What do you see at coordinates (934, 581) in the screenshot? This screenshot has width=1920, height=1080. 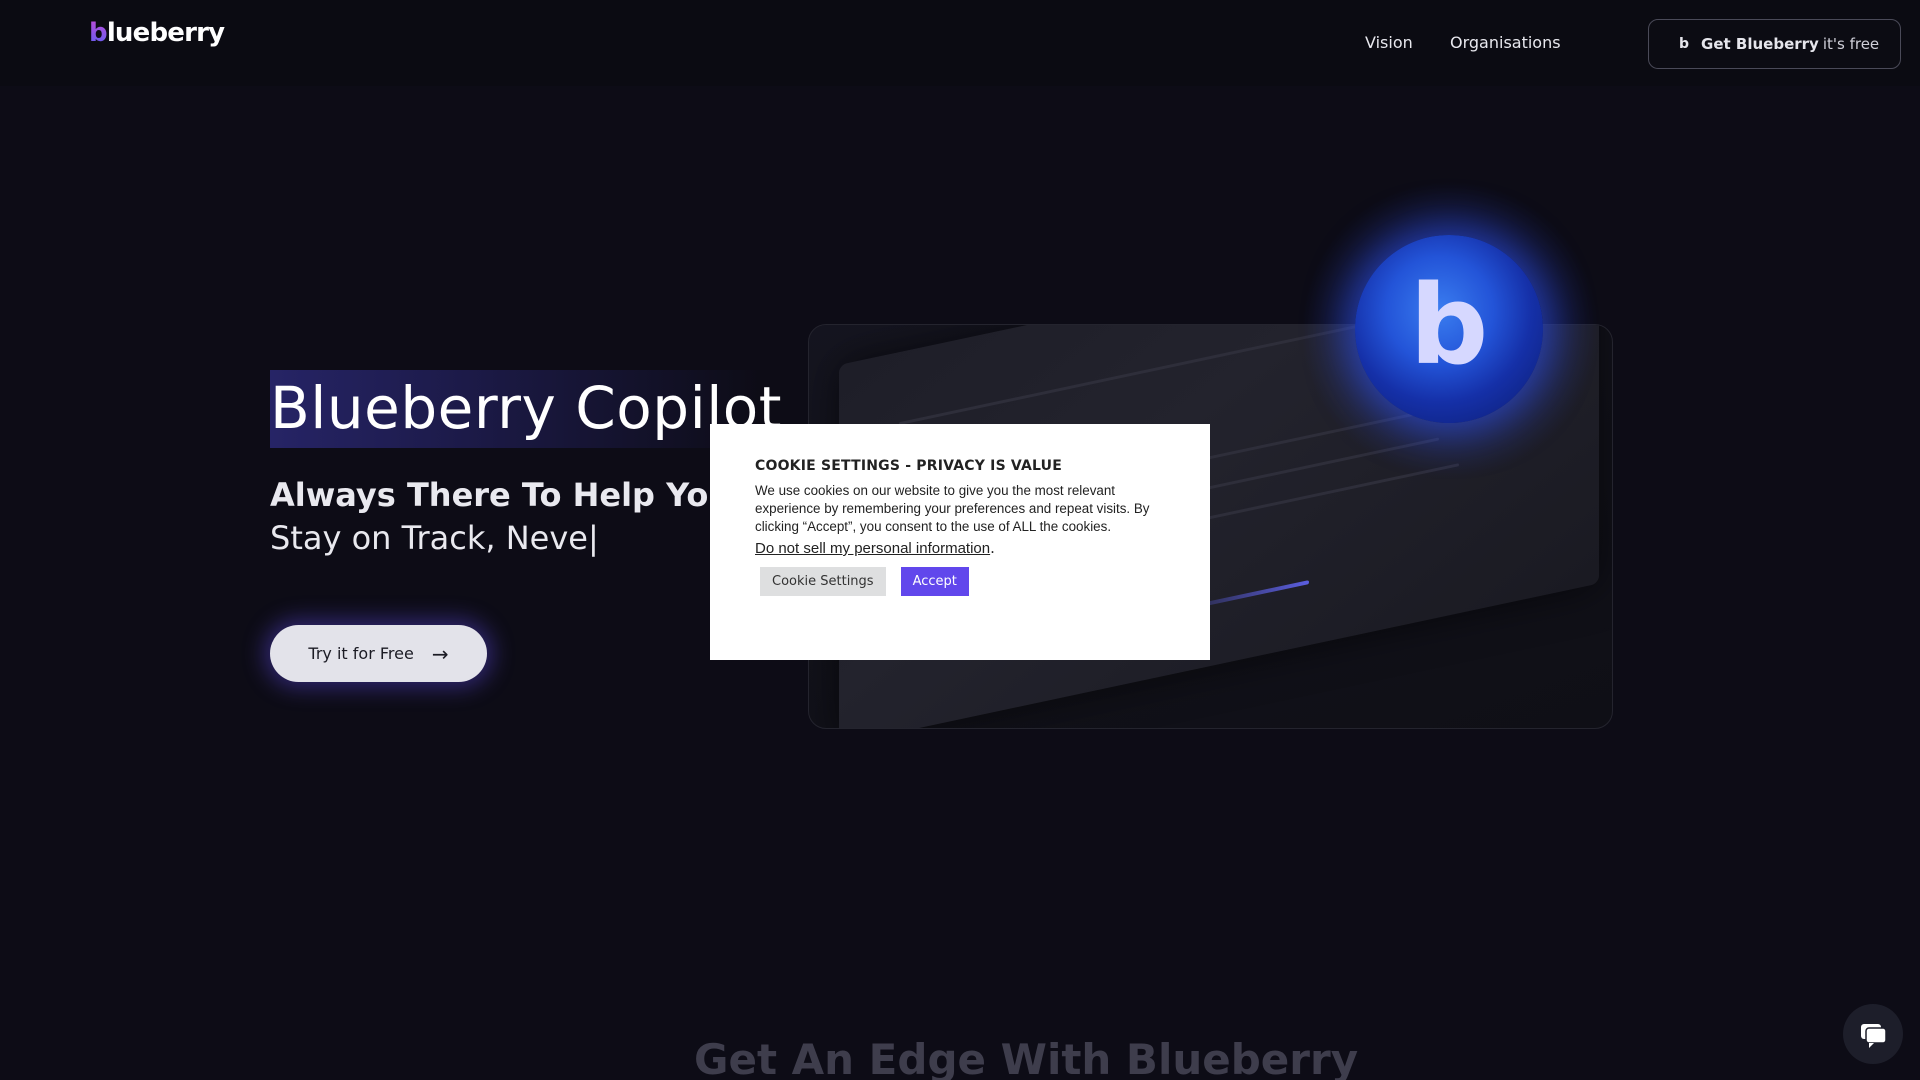 I see `accept-button: Accept` at bounding box center [934, 581].